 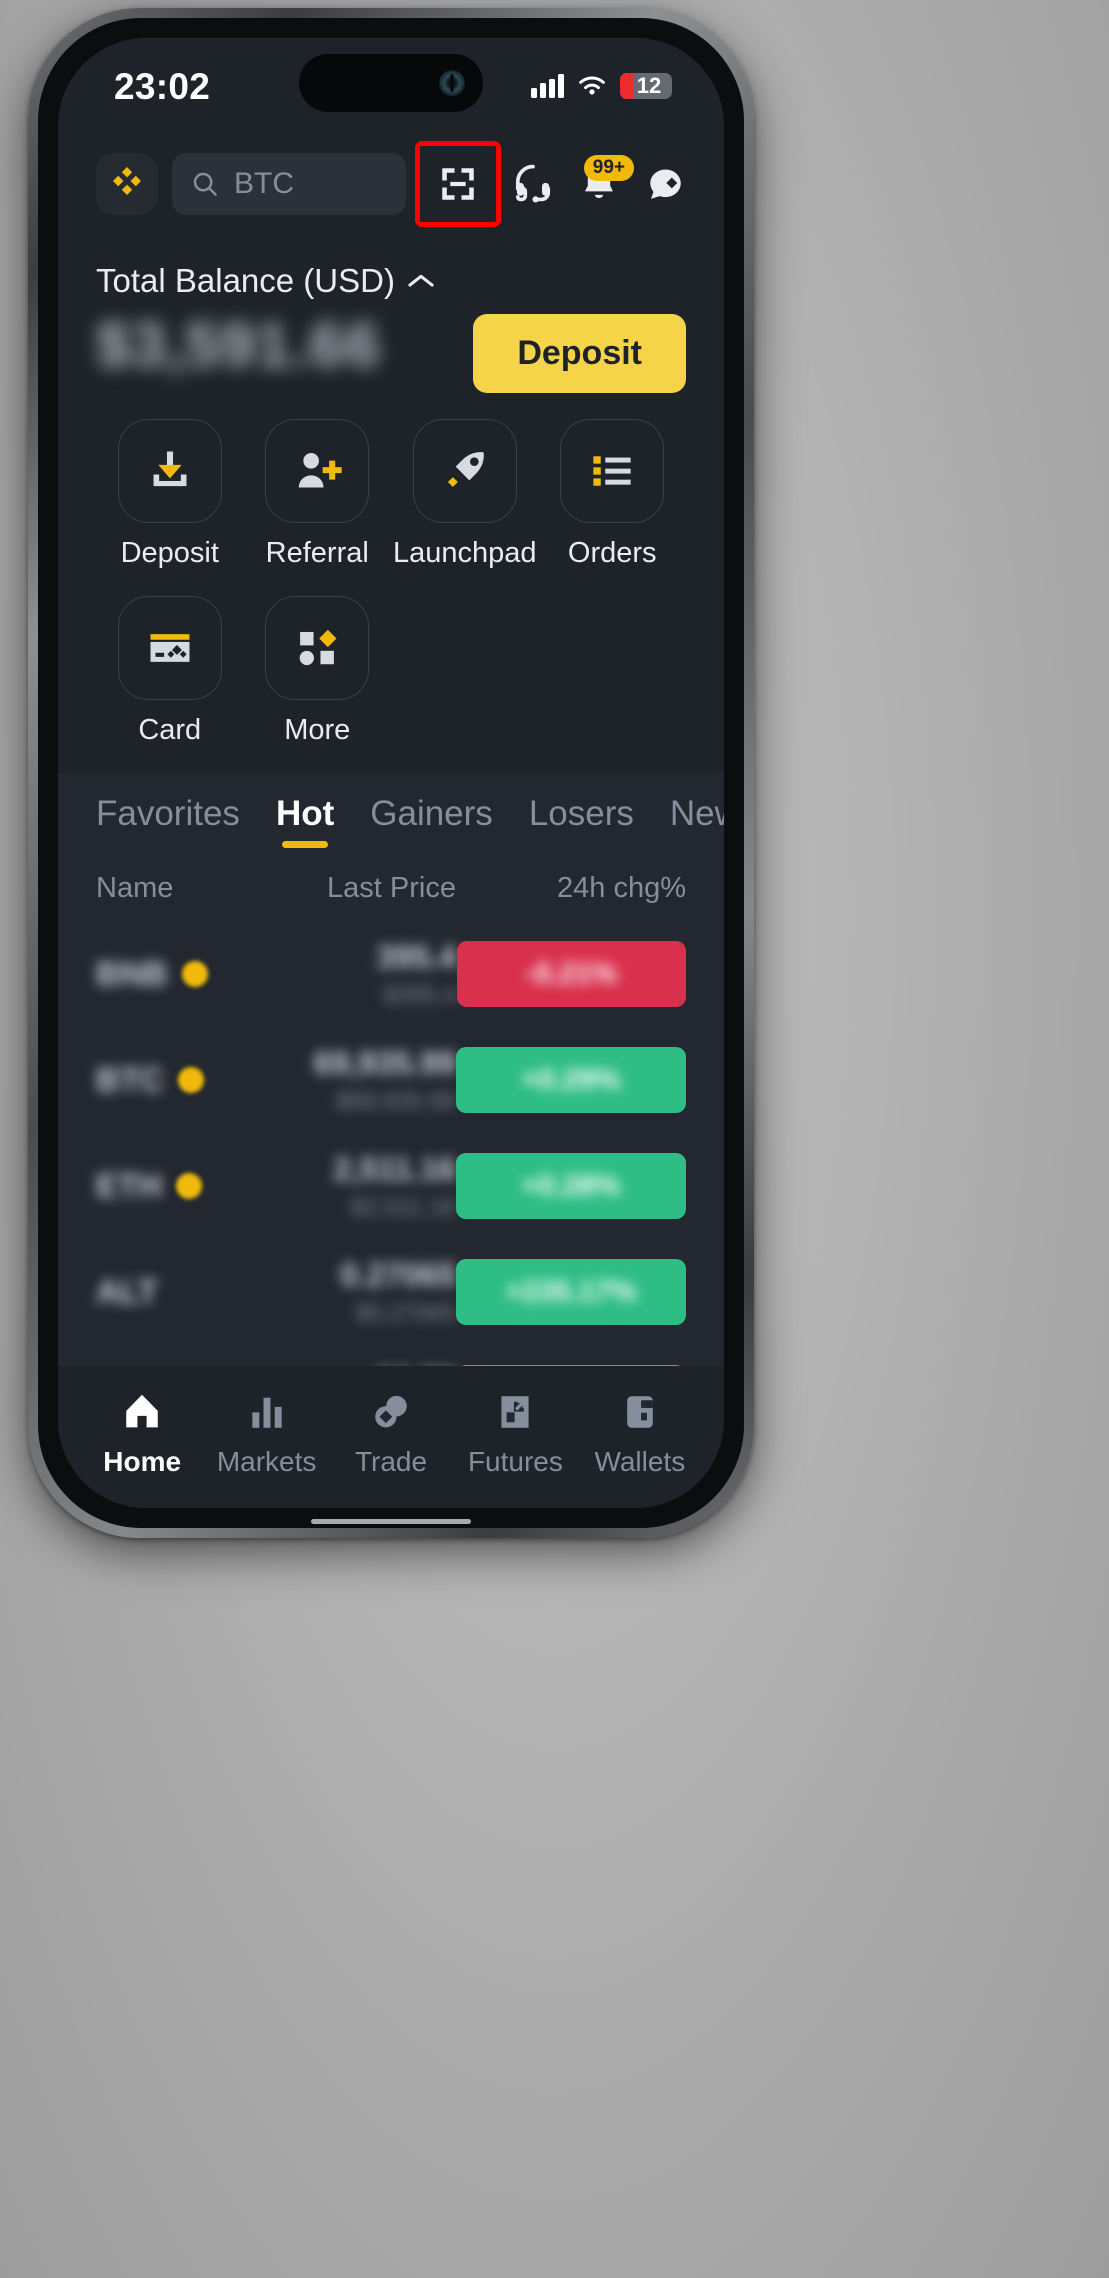 I want to click on balance-label: Total Balance (USD), so click(x=245, y=280).